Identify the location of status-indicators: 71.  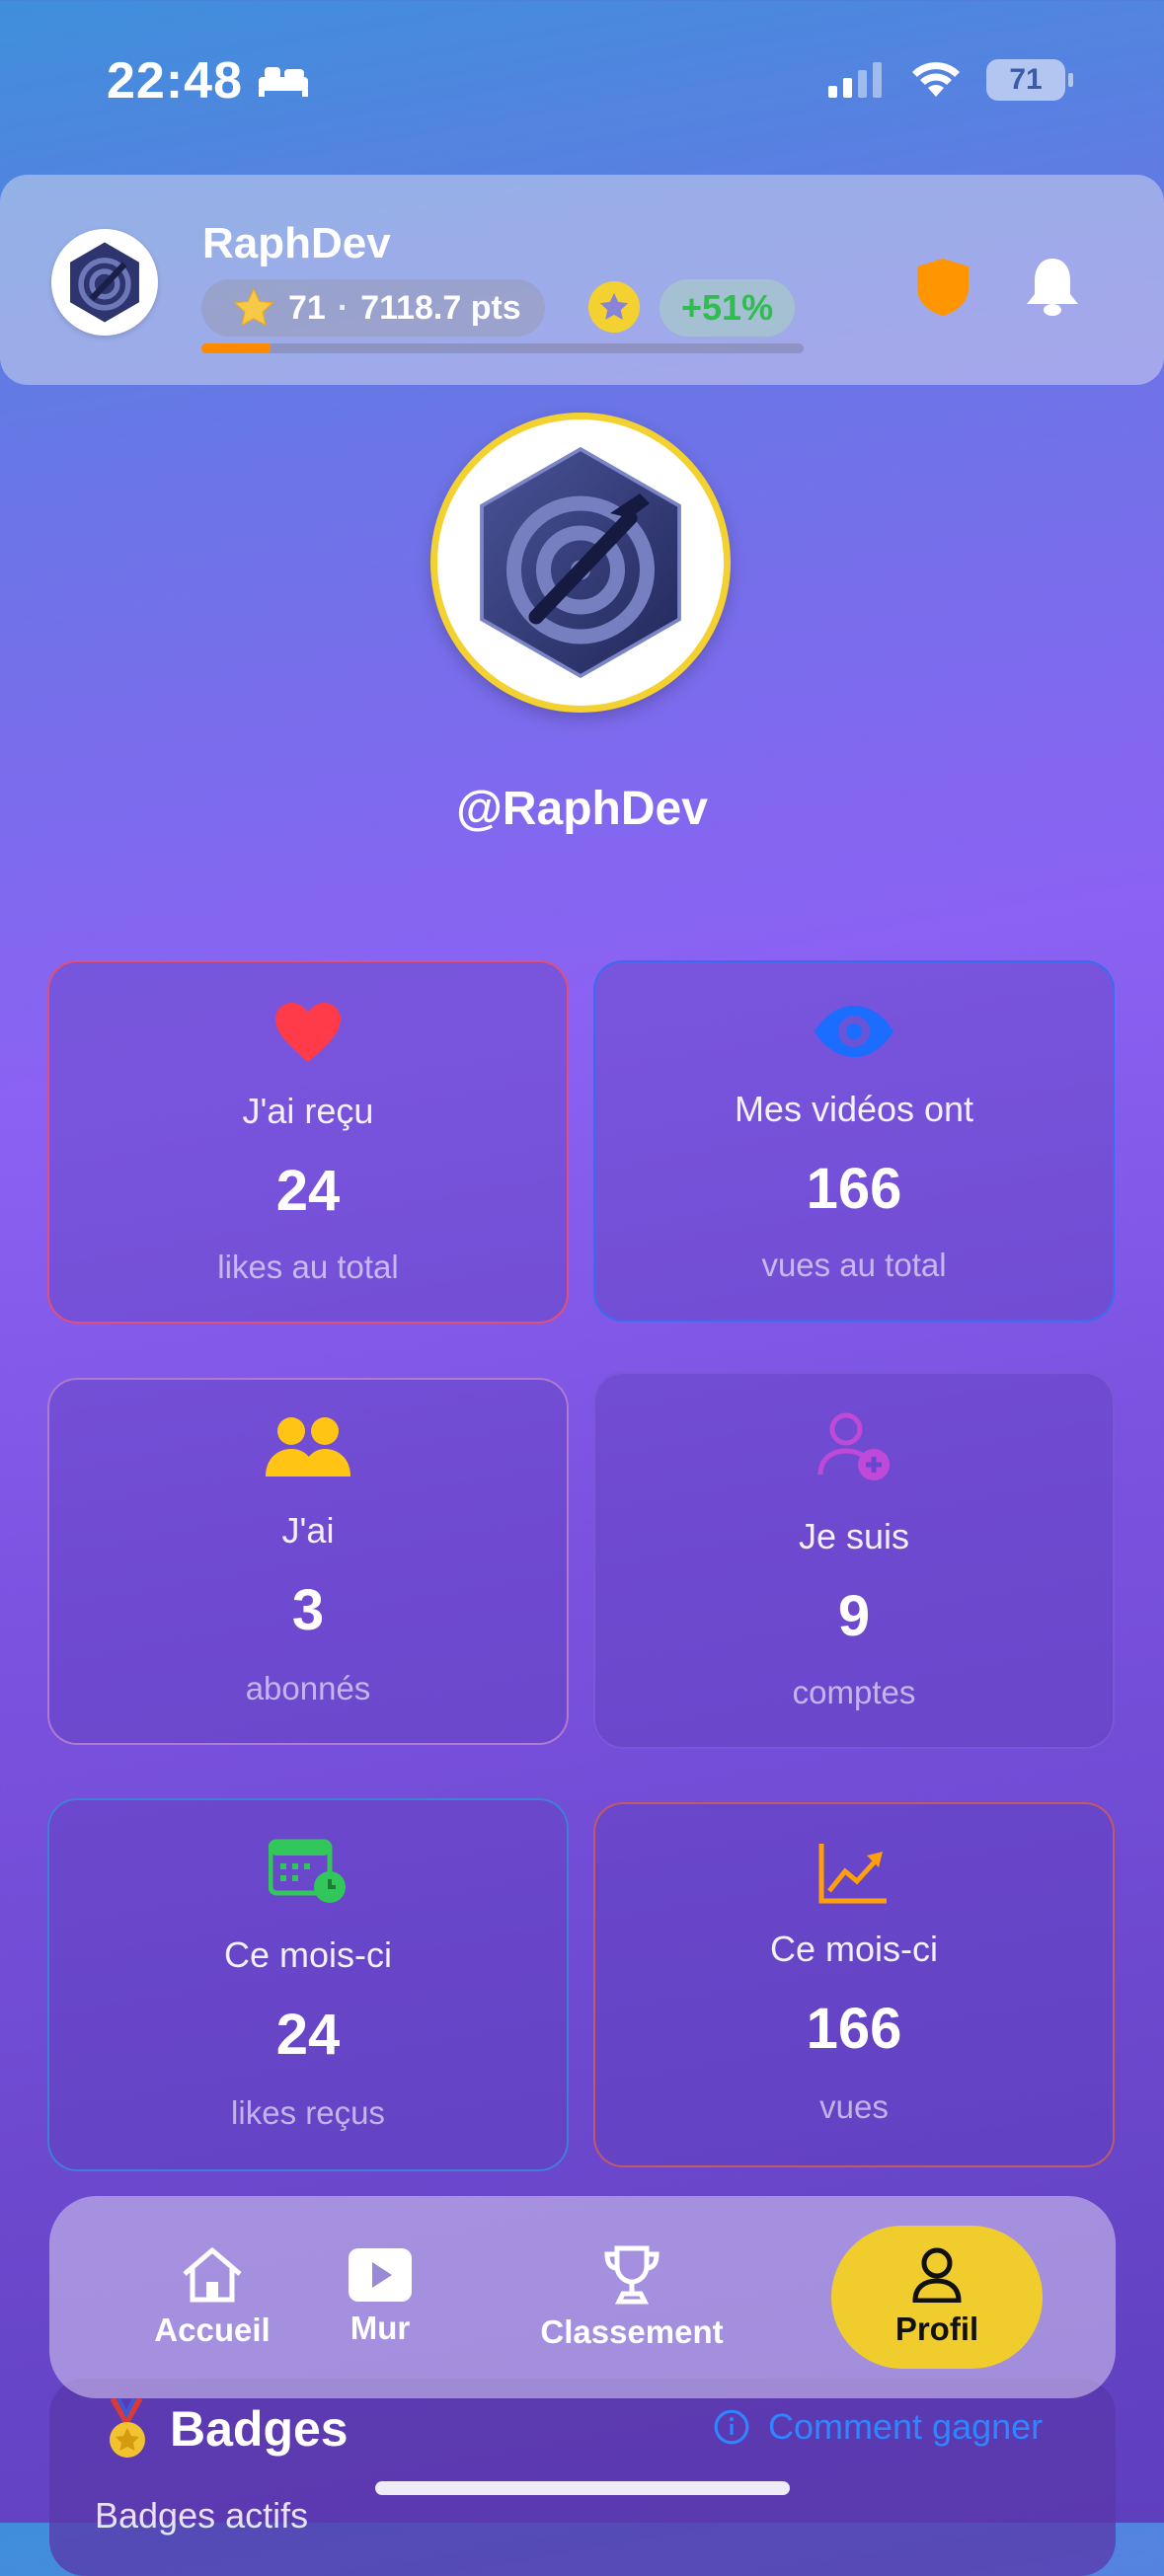
(950, 80).